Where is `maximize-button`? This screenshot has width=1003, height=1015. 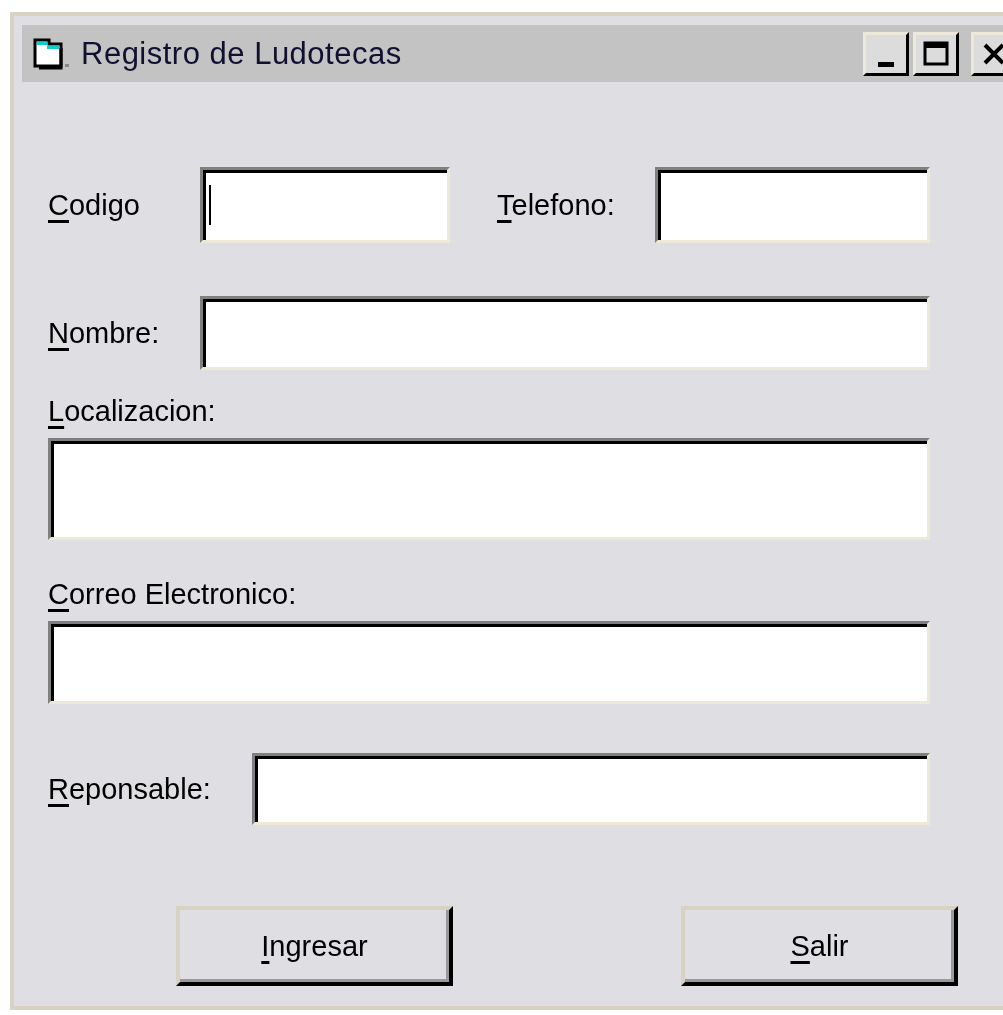 maximize-button is located at coordinates (936, 53).